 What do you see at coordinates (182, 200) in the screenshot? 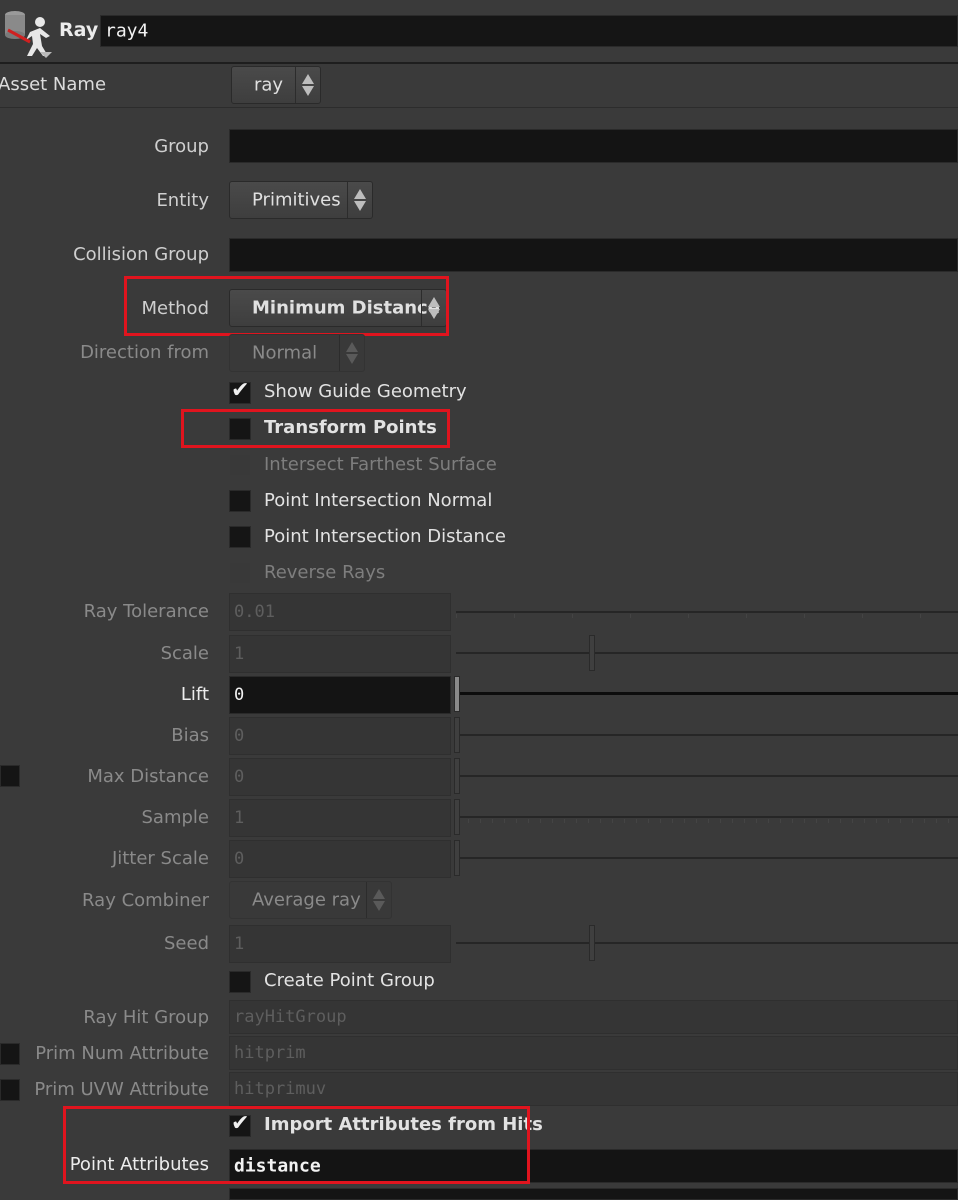
I see `entity-label: Entity` at bounding box center [182, 200].